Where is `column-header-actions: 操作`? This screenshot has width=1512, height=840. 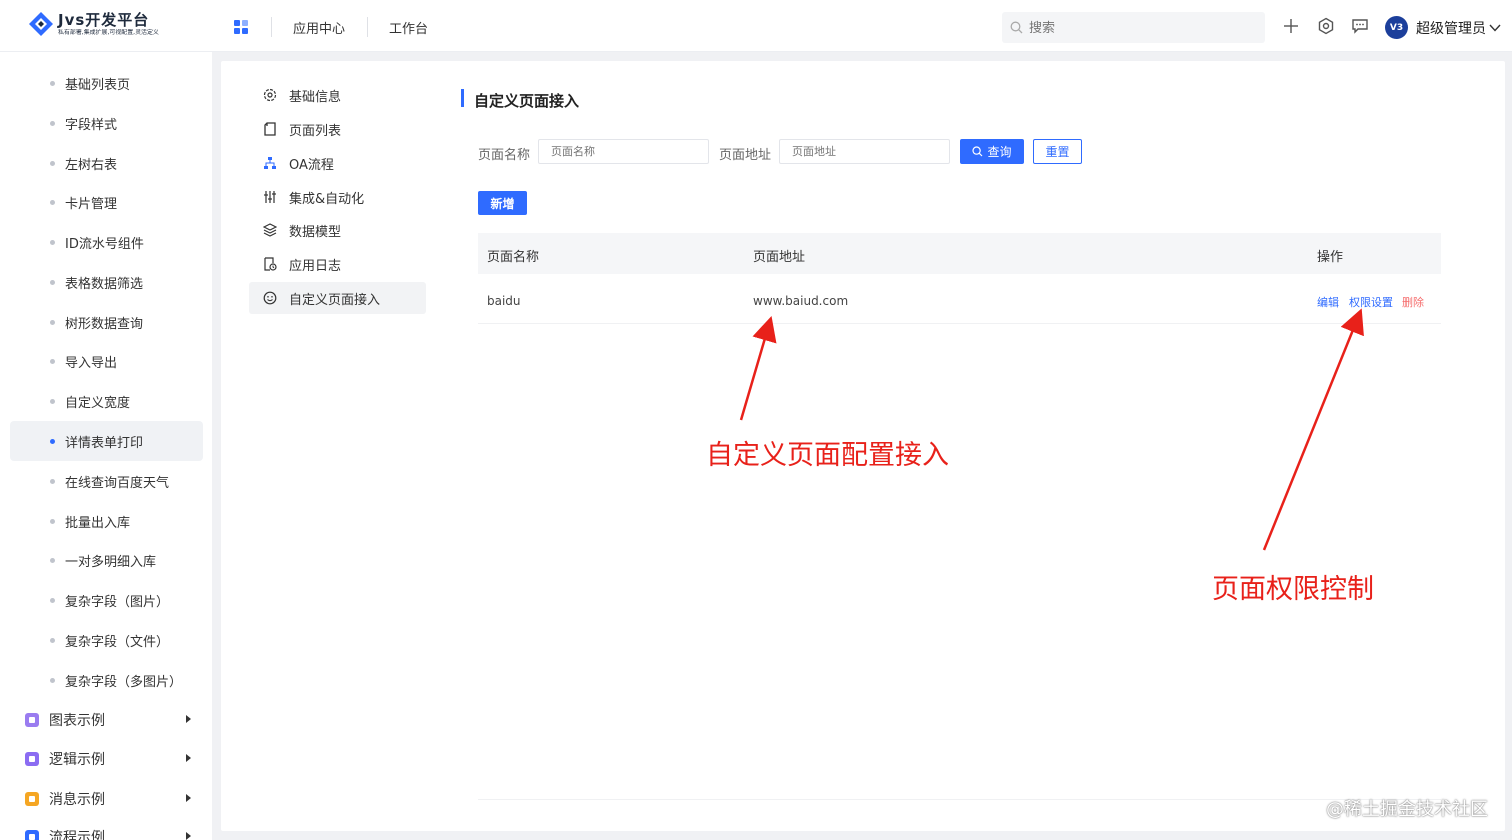
column-header-actions: 操作 is located at coordinates (1330, 257).